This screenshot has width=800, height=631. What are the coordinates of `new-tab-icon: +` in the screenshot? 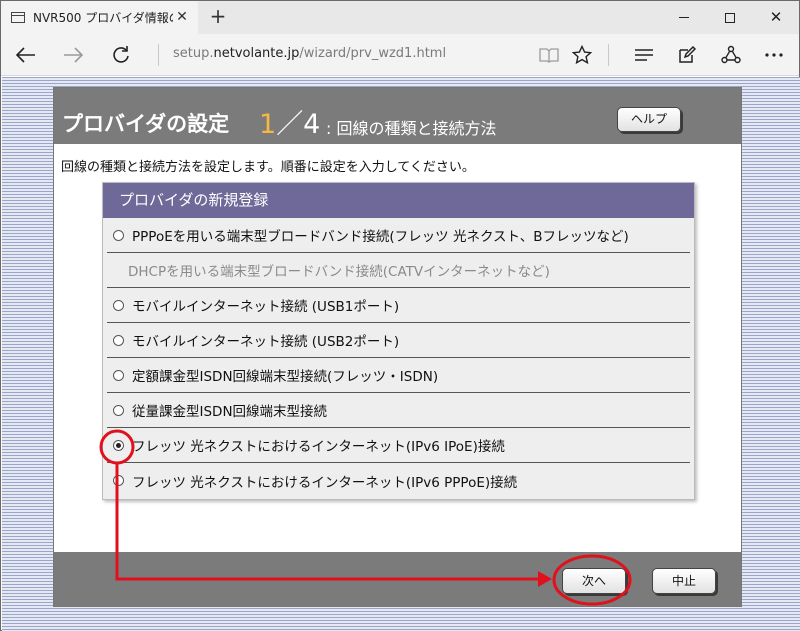 It's located at (218, 16).